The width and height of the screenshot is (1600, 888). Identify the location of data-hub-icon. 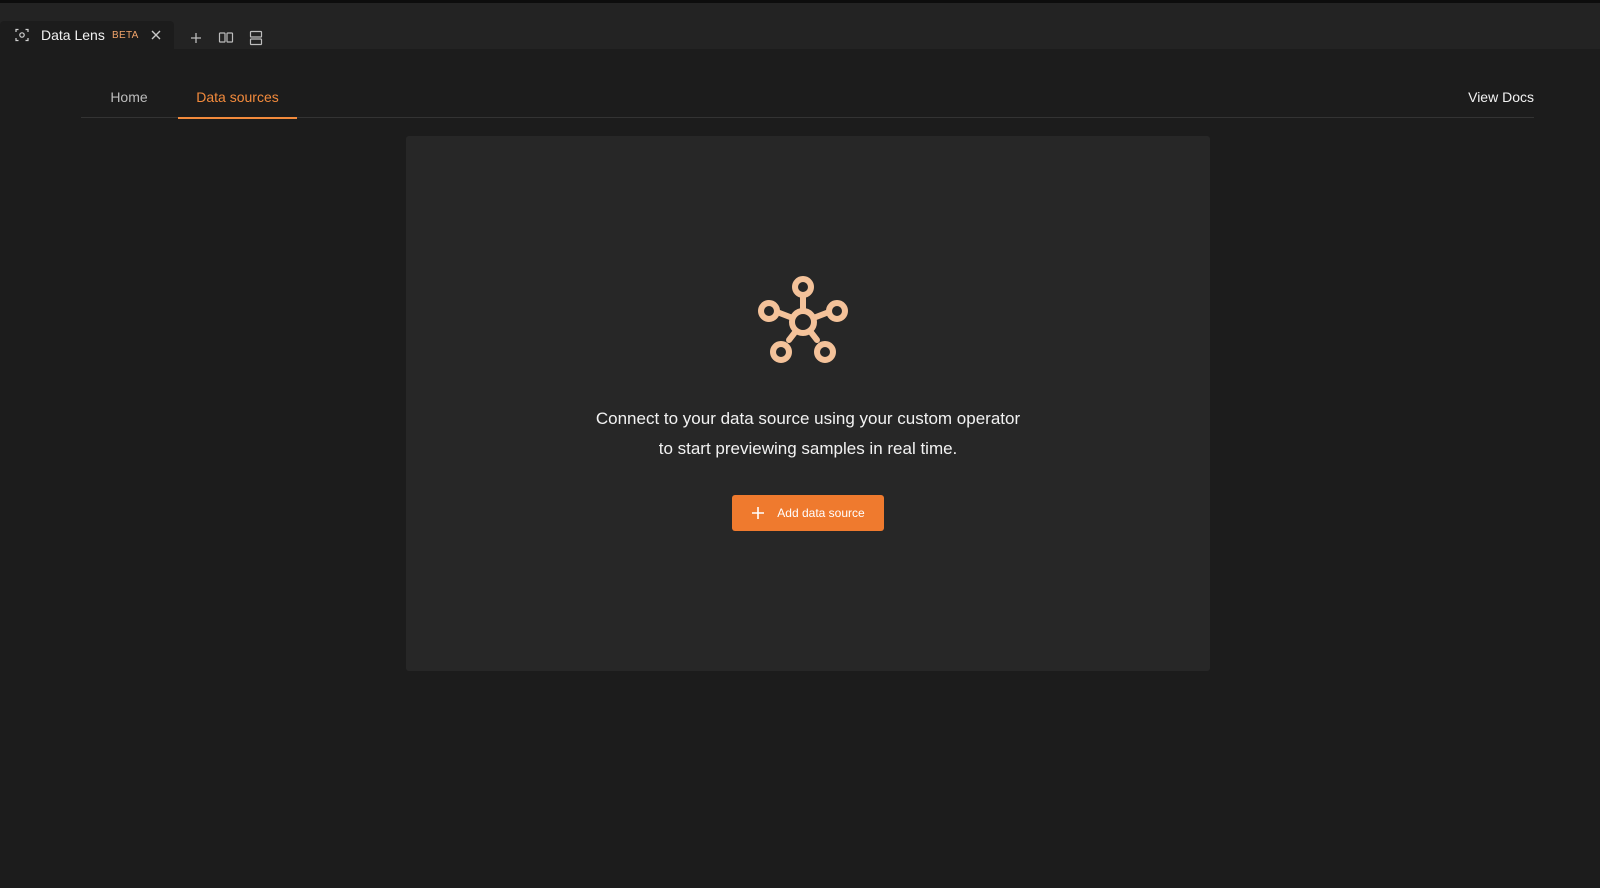
(803, 319).